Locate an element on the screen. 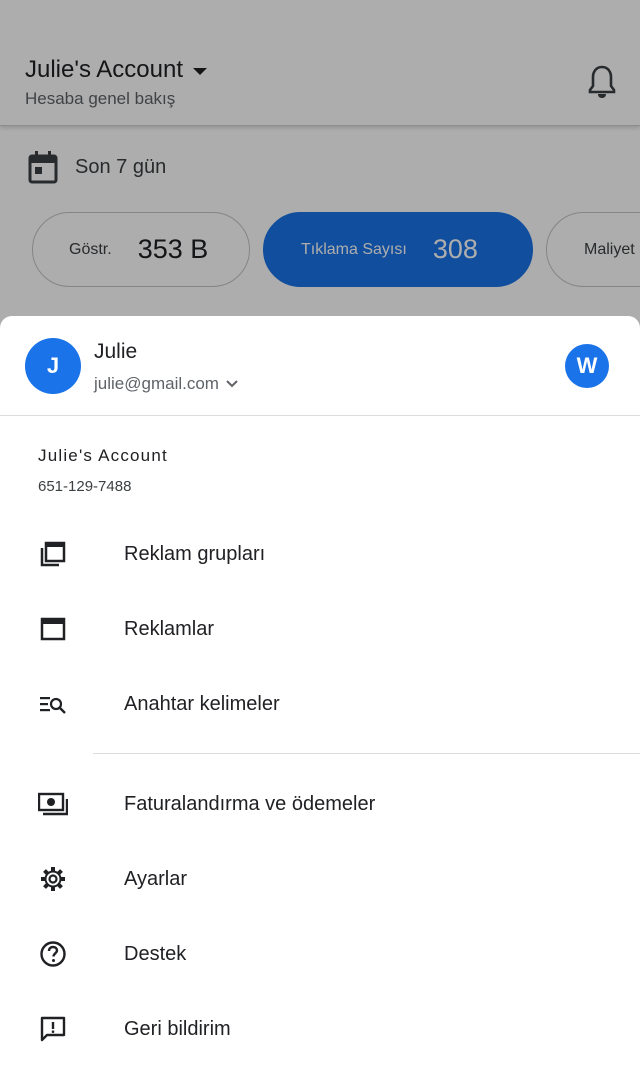  user-avatar: J is located at coordinates (53, 366).